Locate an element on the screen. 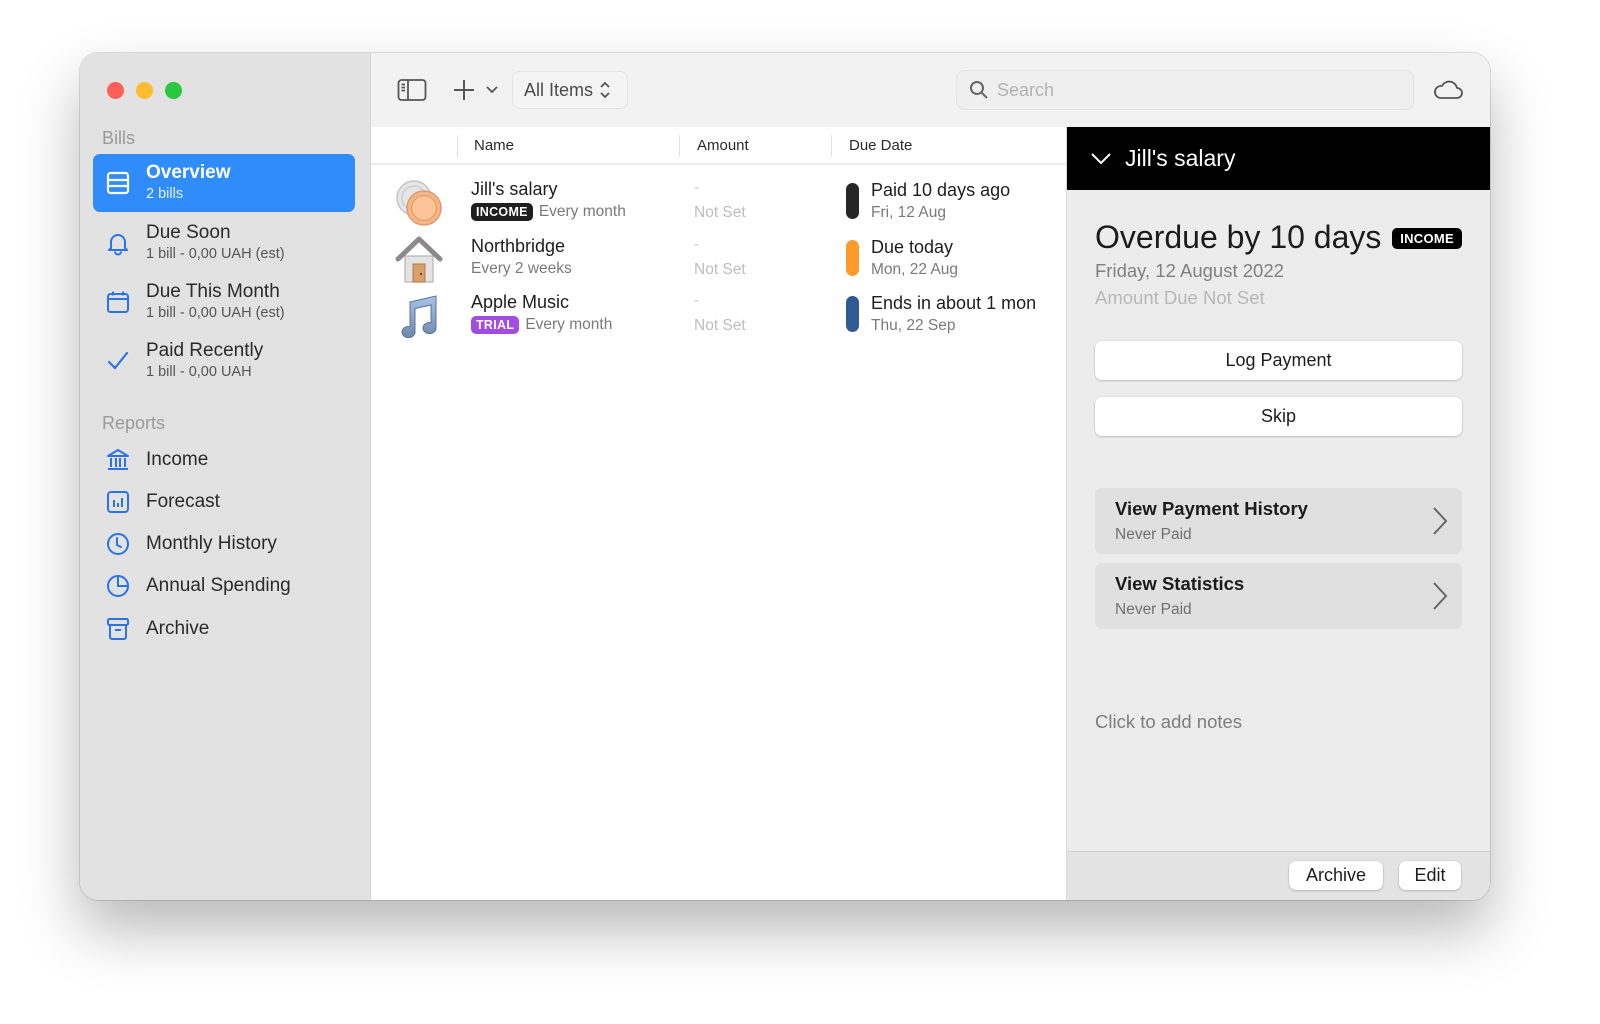  amount-due: Amount Due Not Set is located at coordinates (1180, 297).